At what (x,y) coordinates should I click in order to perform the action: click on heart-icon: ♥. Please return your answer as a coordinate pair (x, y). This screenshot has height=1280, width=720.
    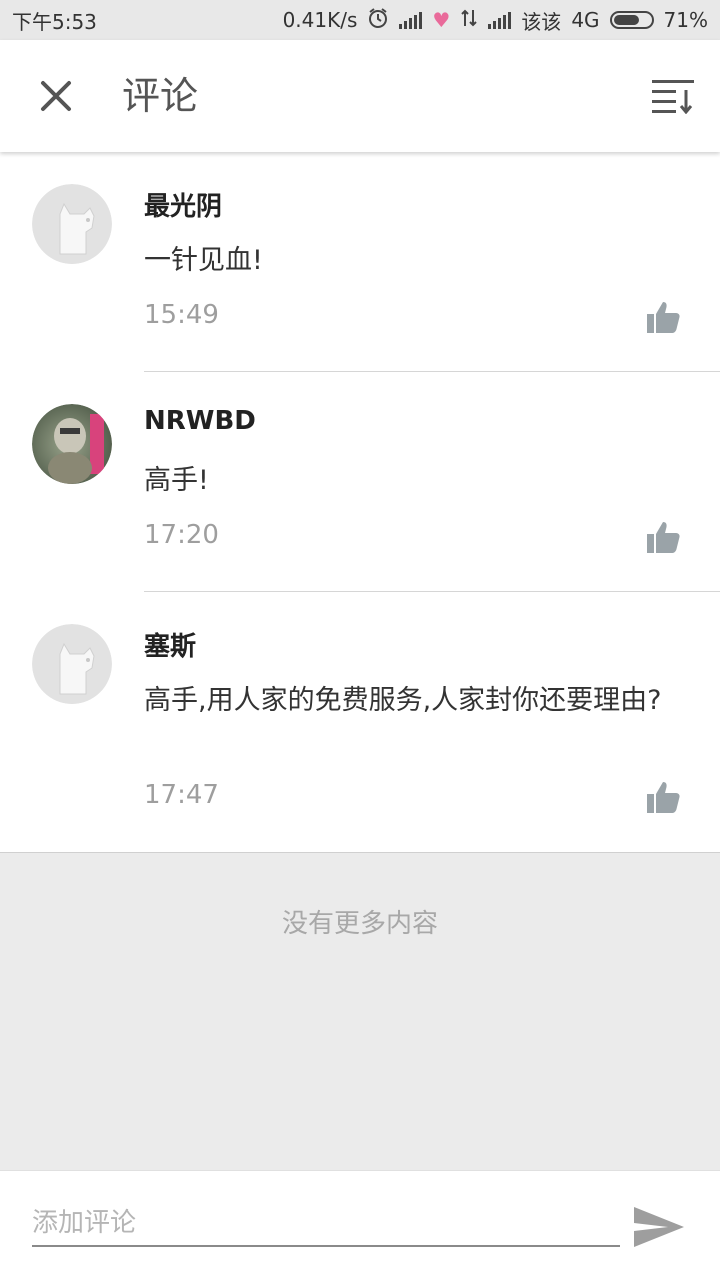
    Looking at the image, I should click on (441, 20).